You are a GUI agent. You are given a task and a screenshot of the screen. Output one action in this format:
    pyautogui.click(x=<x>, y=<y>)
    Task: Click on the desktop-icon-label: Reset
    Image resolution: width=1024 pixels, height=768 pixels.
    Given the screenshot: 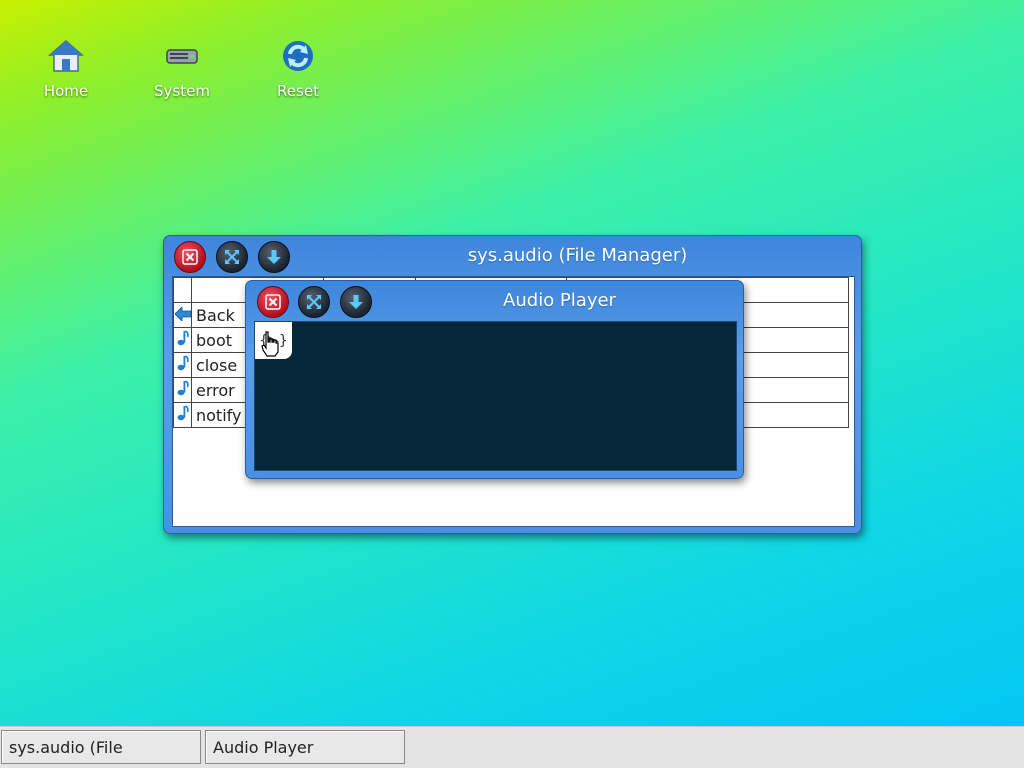 What is the action you would take?
    pyautogui.click(x=298, y=91)
    